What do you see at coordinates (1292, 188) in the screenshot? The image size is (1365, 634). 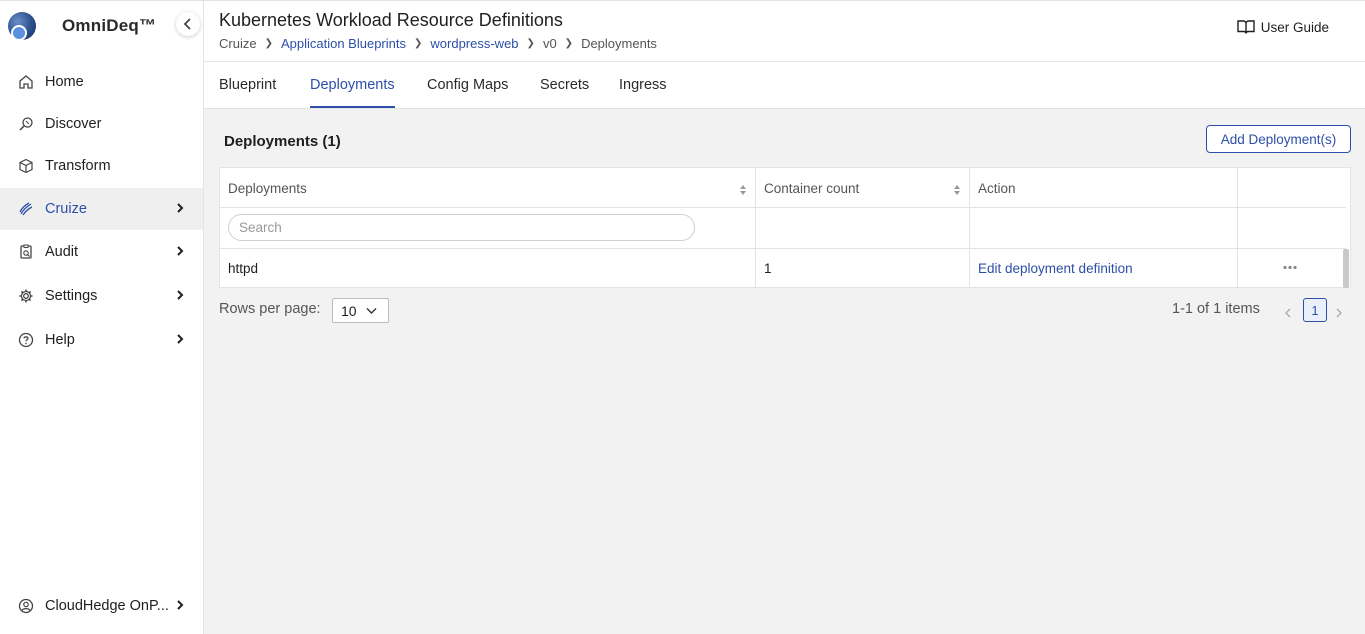 I see `column-header-extra` at bounding box center [1292, 188].